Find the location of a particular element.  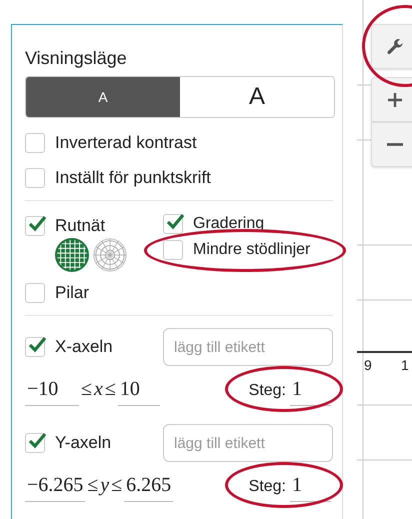

checkbox-label: Gradering is located at coordinates (228, 224).